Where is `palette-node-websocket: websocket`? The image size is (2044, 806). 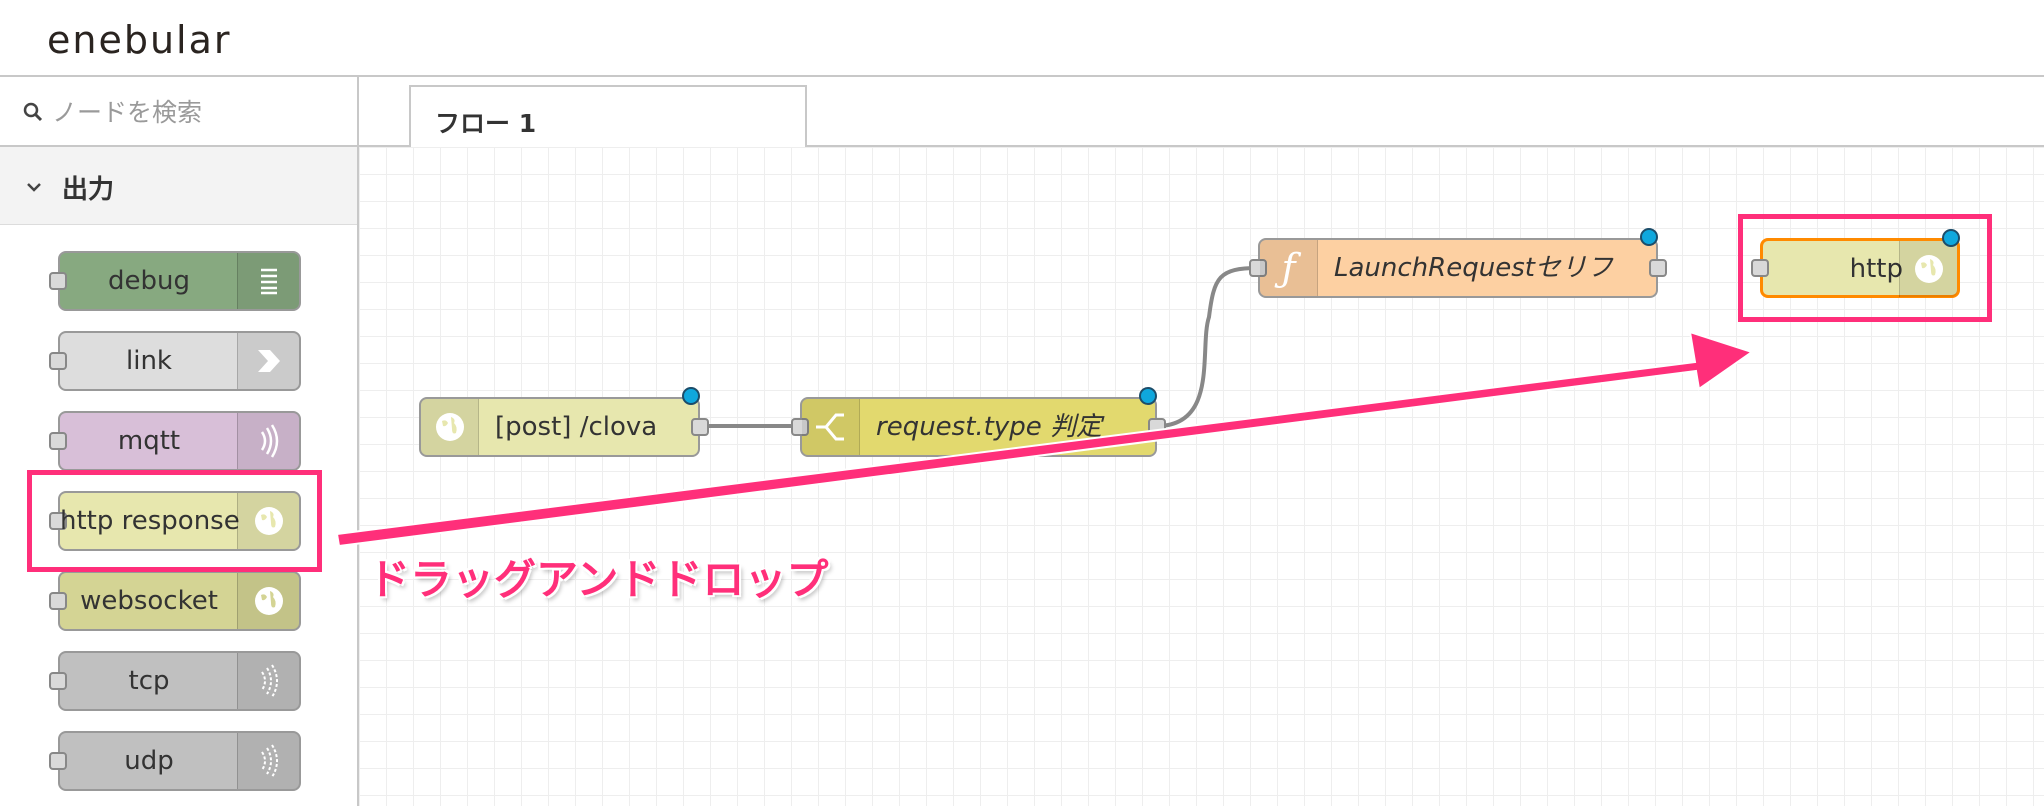
palette-node-websocket: websocket is located at coordinates (175, 601).